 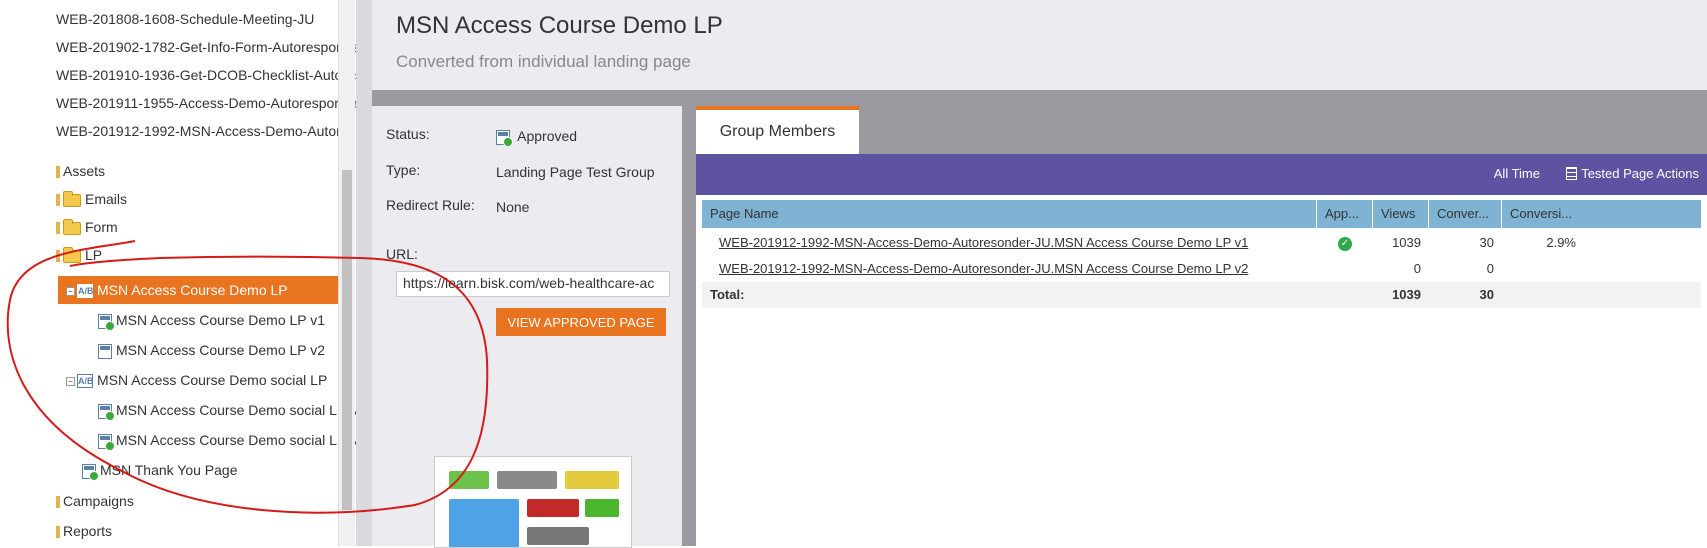 What do you see at coordinates (105, 351) in the screenshot?
I see `landing-page-icon` at bounding box center [105, 351].